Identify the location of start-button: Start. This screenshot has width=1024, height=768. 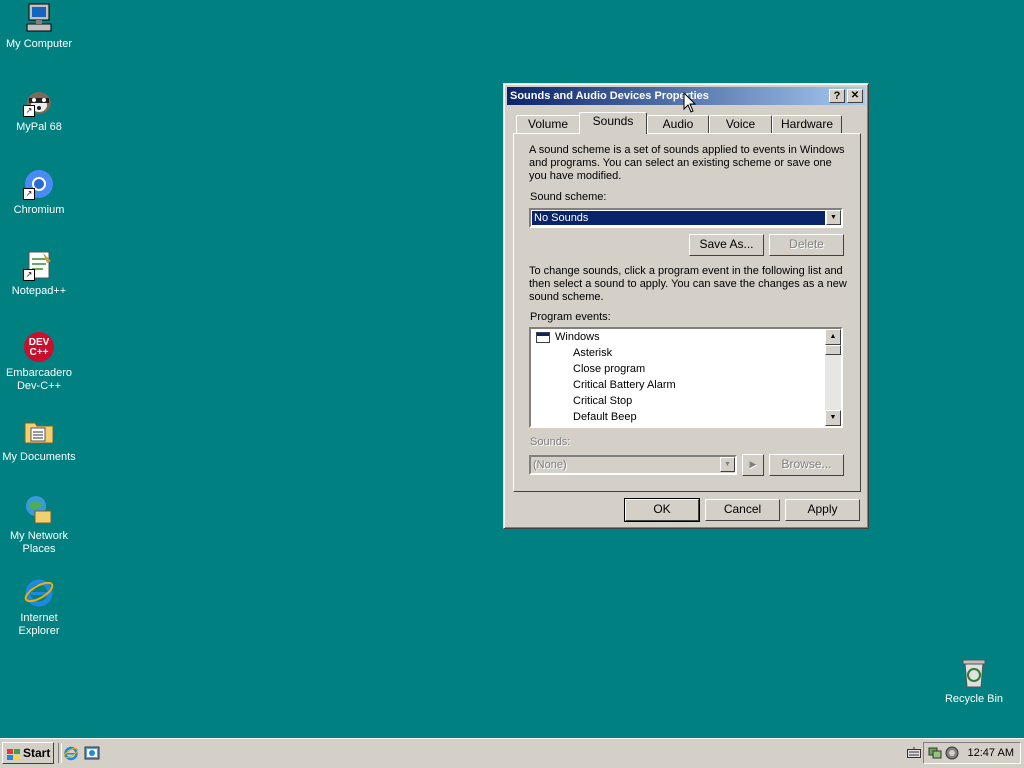
(28, 753).